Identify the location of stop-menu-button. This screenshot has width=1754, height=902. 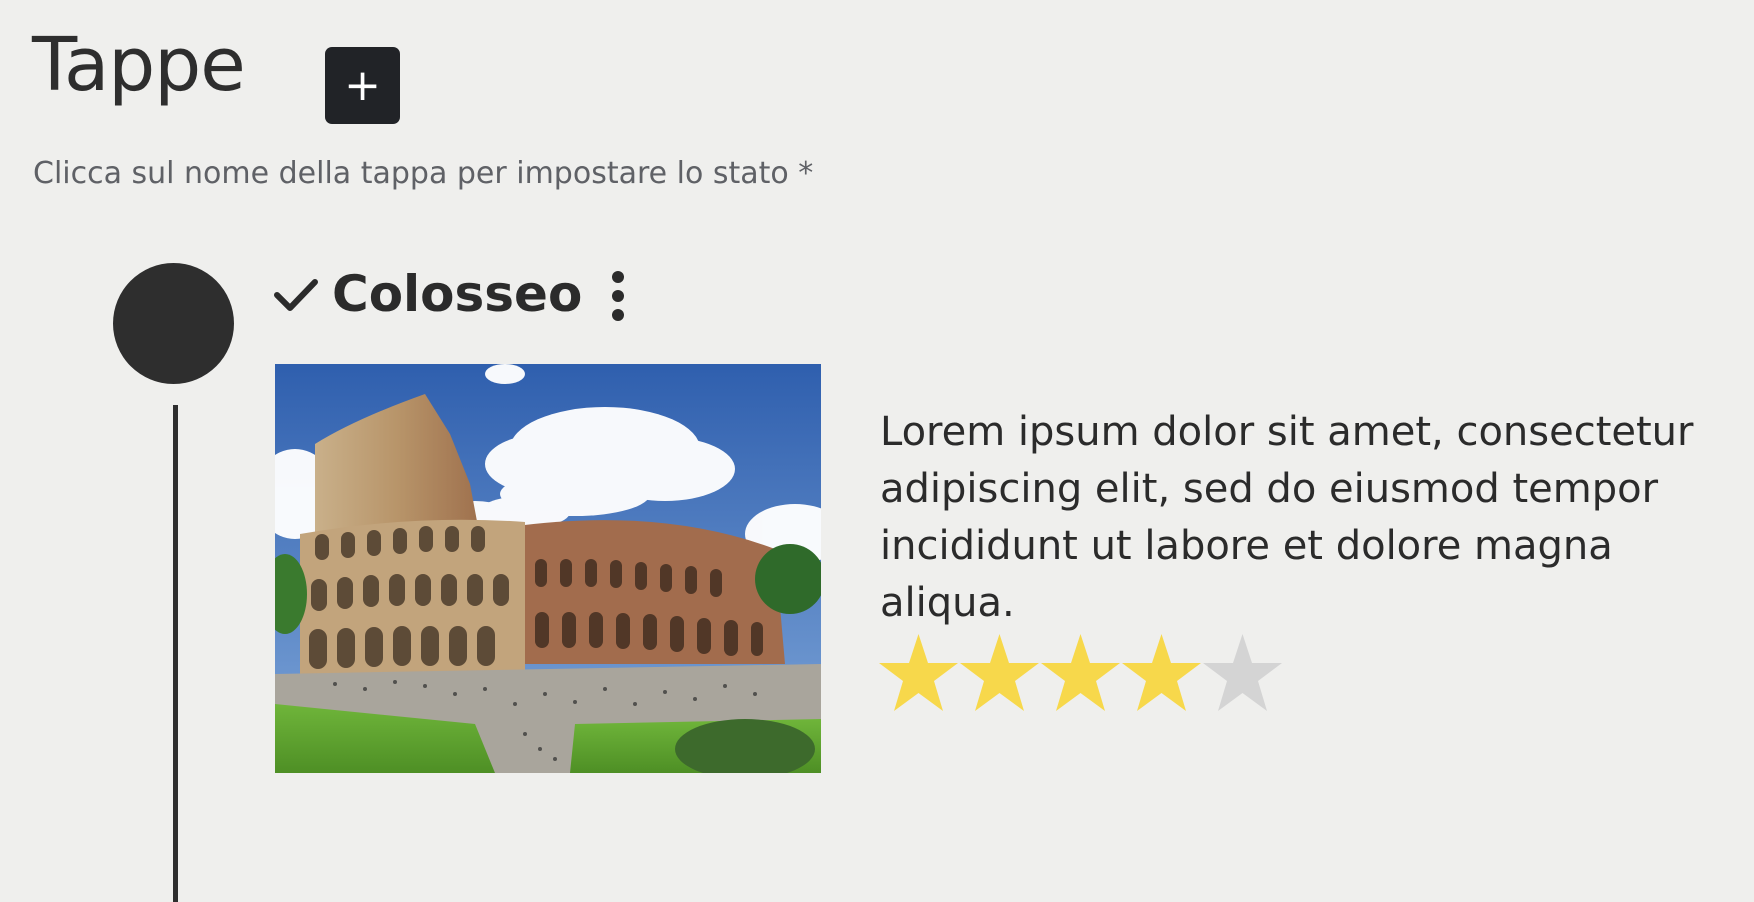
(618, 296).